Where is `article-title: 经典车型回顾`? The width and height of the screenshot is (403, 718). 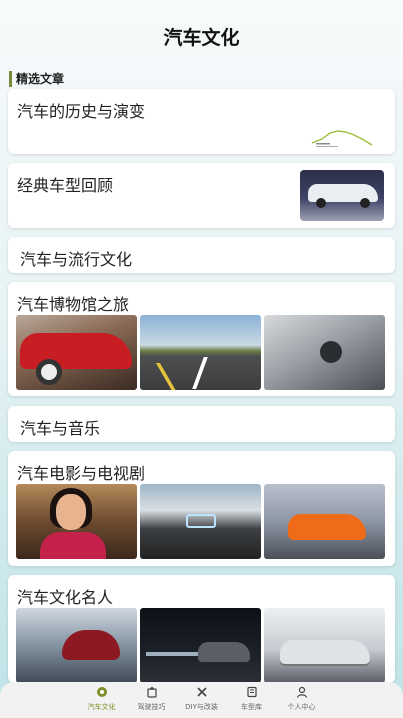 article-title: 经典车型回顾 is located at coordinates (65, 185).